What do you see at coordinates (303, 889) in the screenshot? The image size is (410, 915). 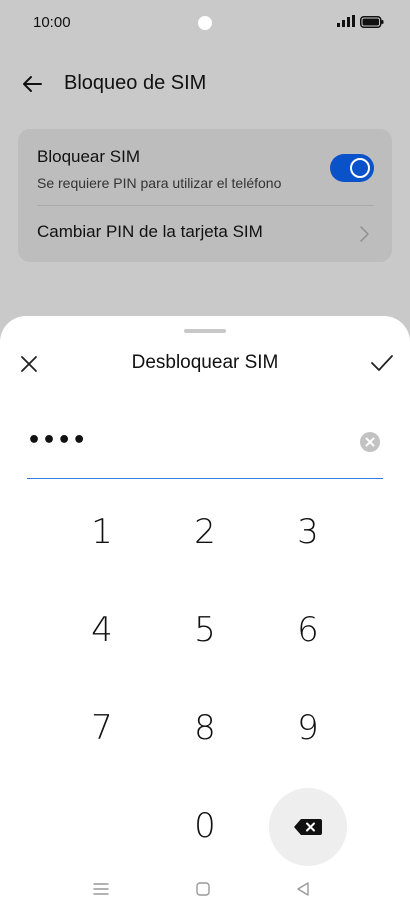 I see `back-triangle-icon` at bounding box center [303, 889].